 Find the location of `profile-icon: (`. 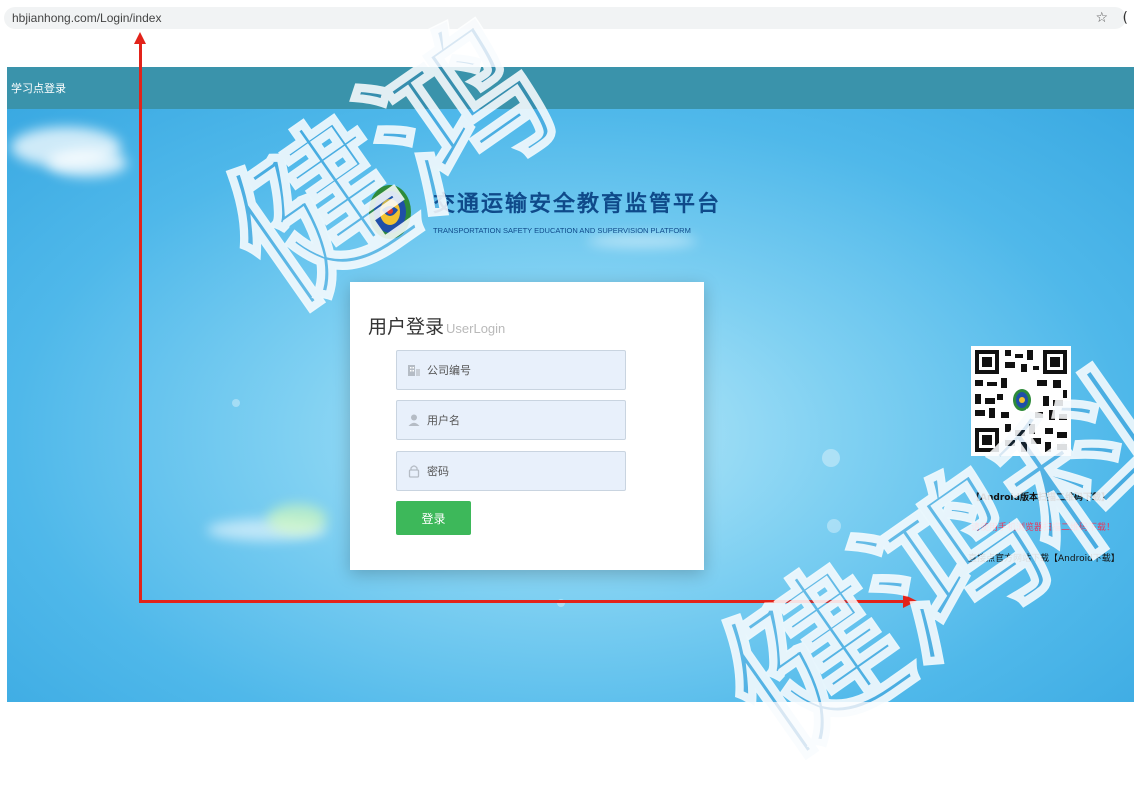

profile-icon: ( is located at coordinates (1125, 18).